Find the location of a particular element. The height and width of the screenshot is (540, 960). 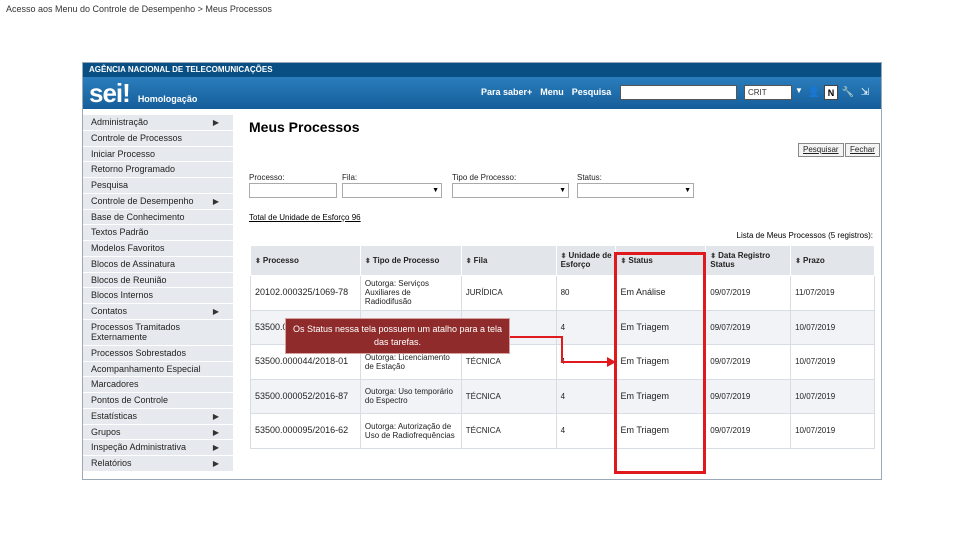

cell-unidade: 80 is located at coordinates (586, 293).